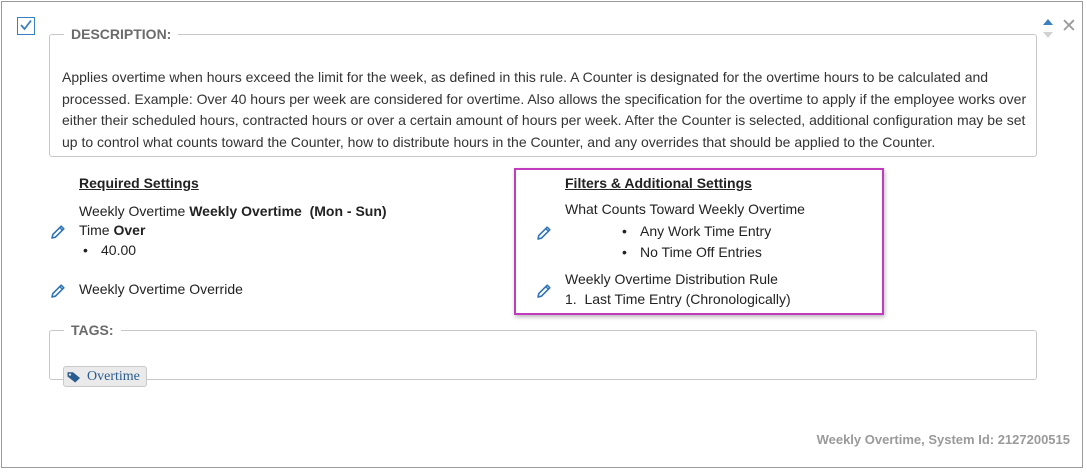 This screenshot has width=1087, height=472. What do you see at coordinates (58, 232) in the screenshot?
I see `edit-required-settings-pencil-icon` at bounding box center [58, 232].